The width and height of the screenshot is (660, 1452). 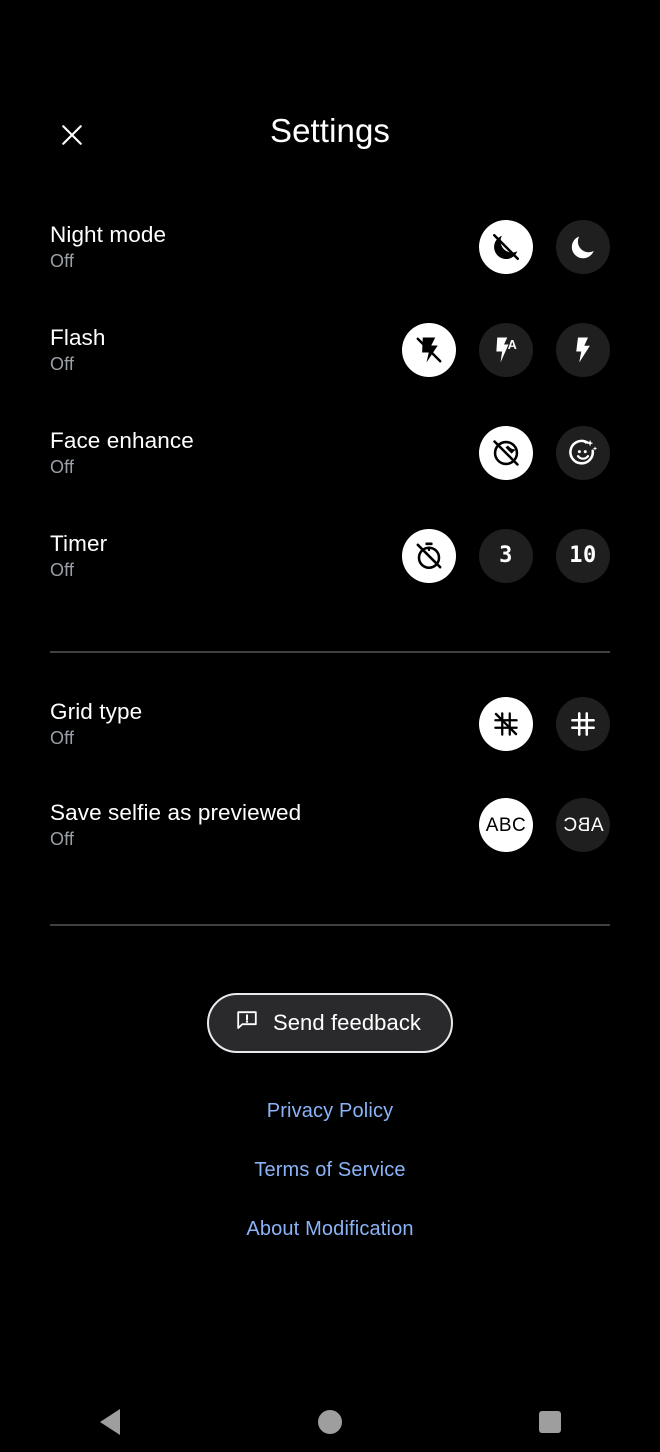 What do you see at coordinates (62, 467) in the screenshot?
I see `setting-value-face-enhance: Off` at bounding box center [62, 467].